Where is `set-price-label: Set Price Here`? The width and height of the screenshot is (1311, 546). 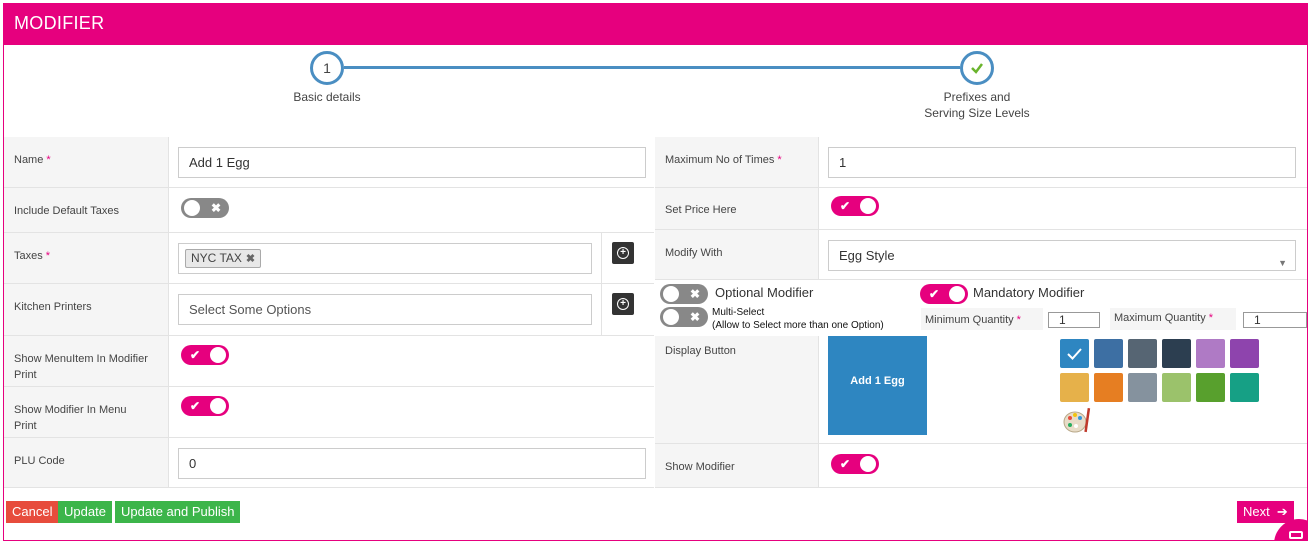
set-price-label: Set Price Here is located at coordinates (701, 210).